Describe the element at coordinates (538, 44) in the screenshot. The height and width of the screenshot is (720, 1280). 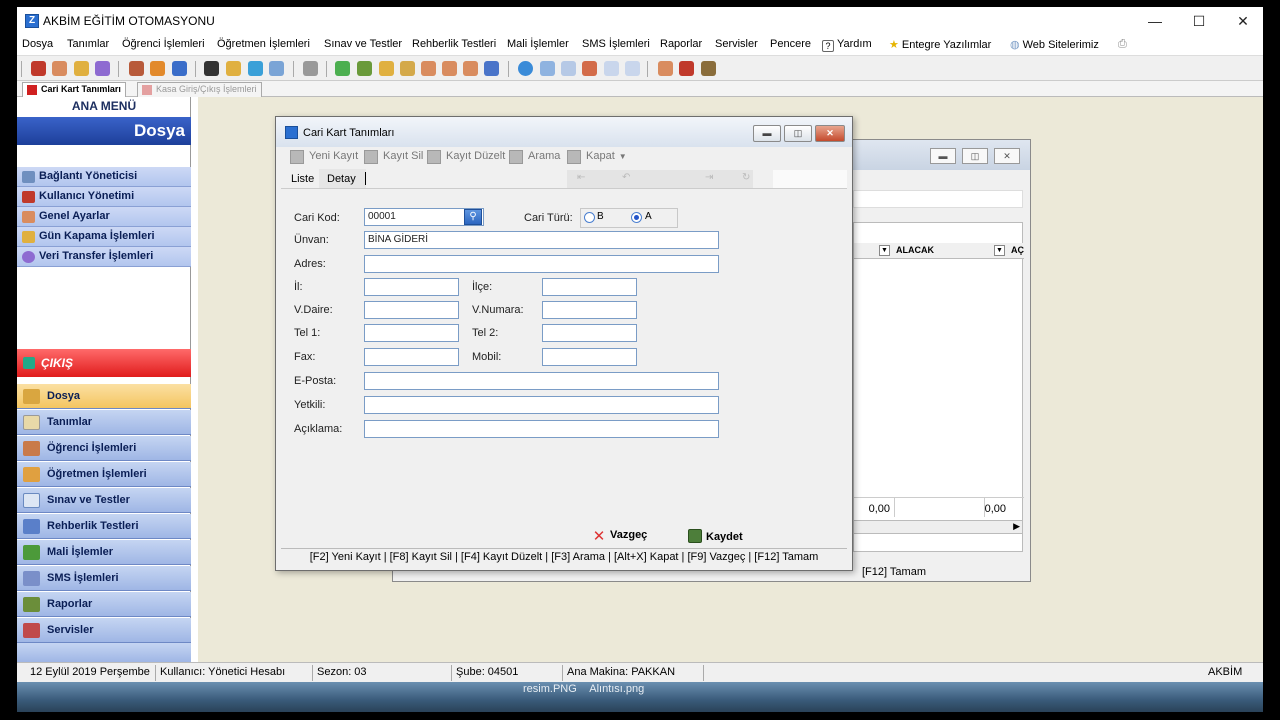
I see `menu-mali-islemler: Mali İşlemler` at that location.